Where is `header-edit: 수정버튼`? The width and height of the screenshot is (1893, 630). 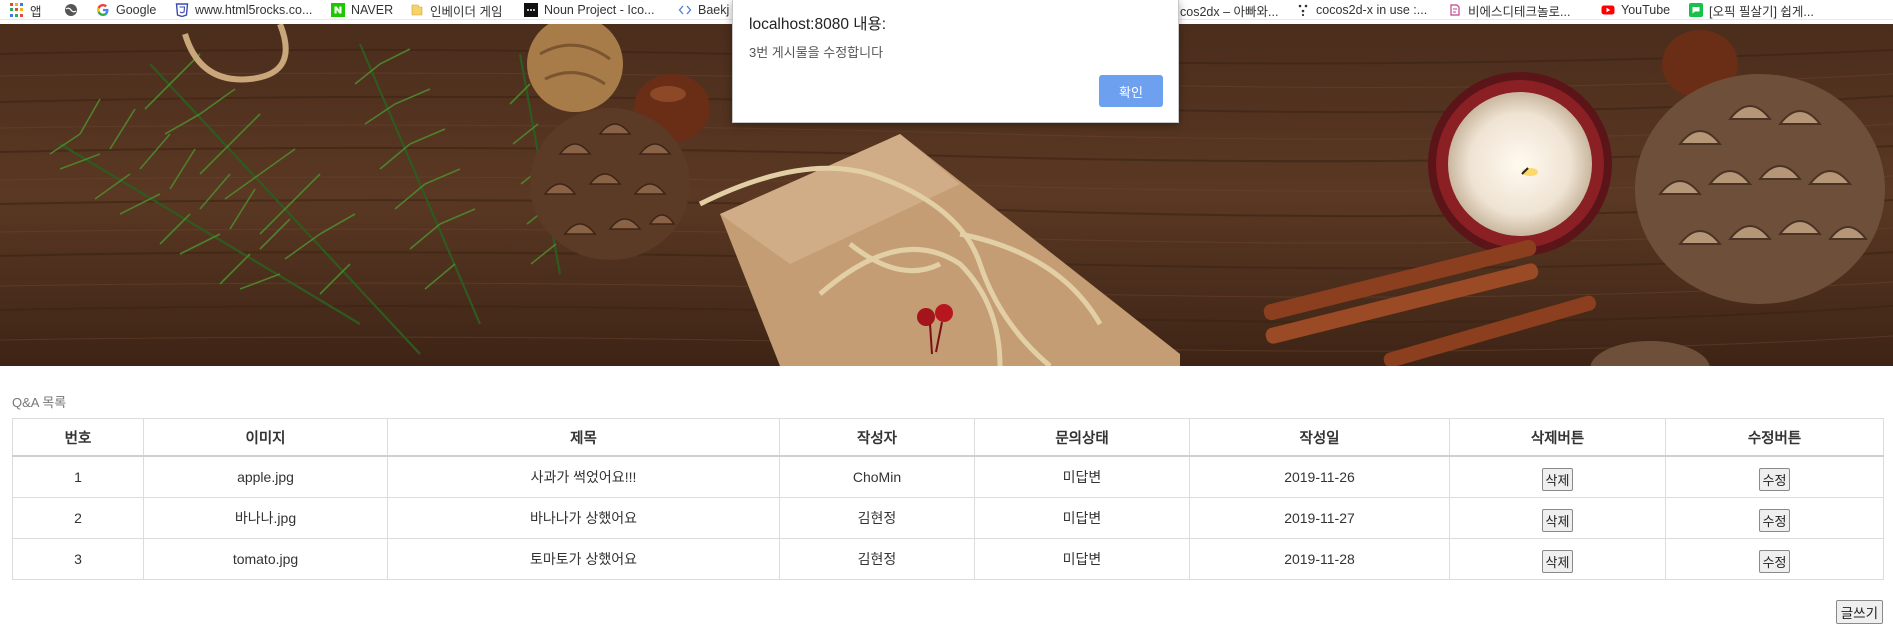 header-edit: 수정버튼 is located at coordinates (1774, 437).